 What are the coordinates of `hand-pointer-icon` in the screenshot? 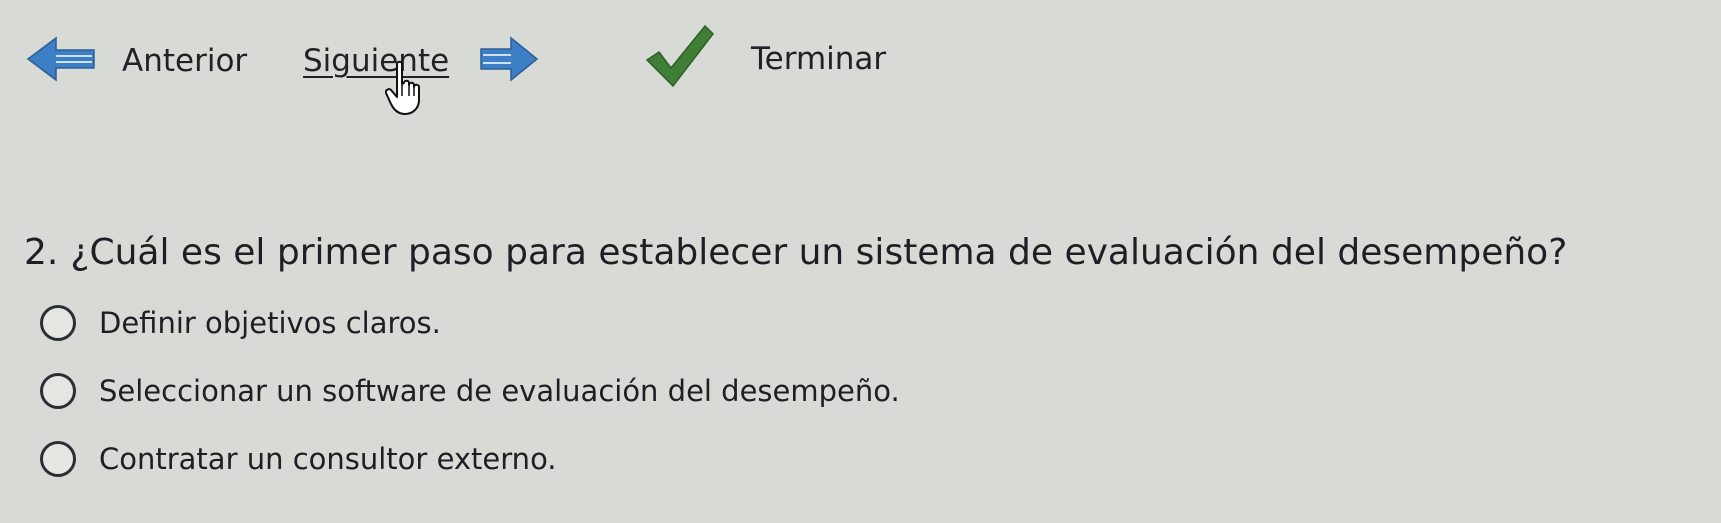 It's located at (404, 90).